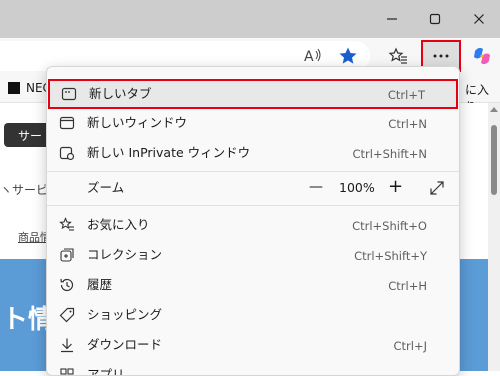  I want to click on menu-item-new-inprivate: 新しい InPrivate ウィンドウ Ctrl+Shift+N, so click(253, 153).